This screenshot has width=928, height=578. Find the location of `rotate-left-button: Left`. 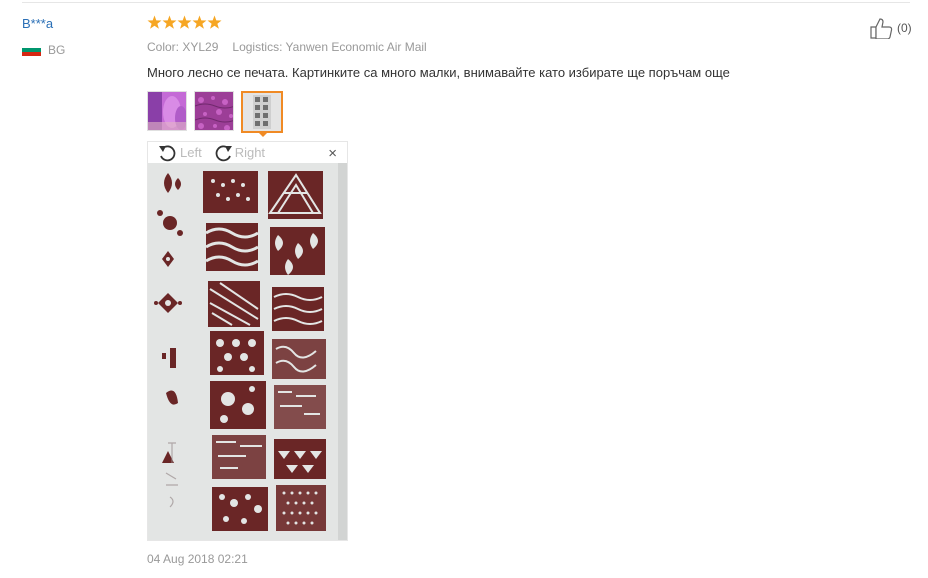

rotate-left-button: Left is located at coordinates (179, 153).